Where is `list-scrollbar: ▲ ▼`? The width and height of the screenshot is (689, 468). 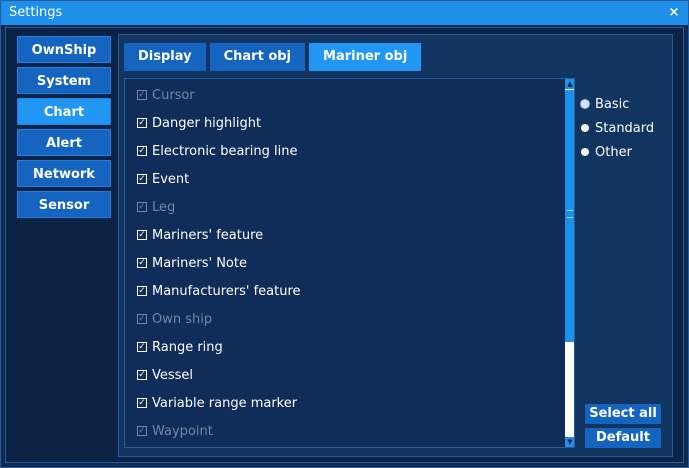 list-scrollbar: ▲ ▼ is located at coordinates (569, 263).